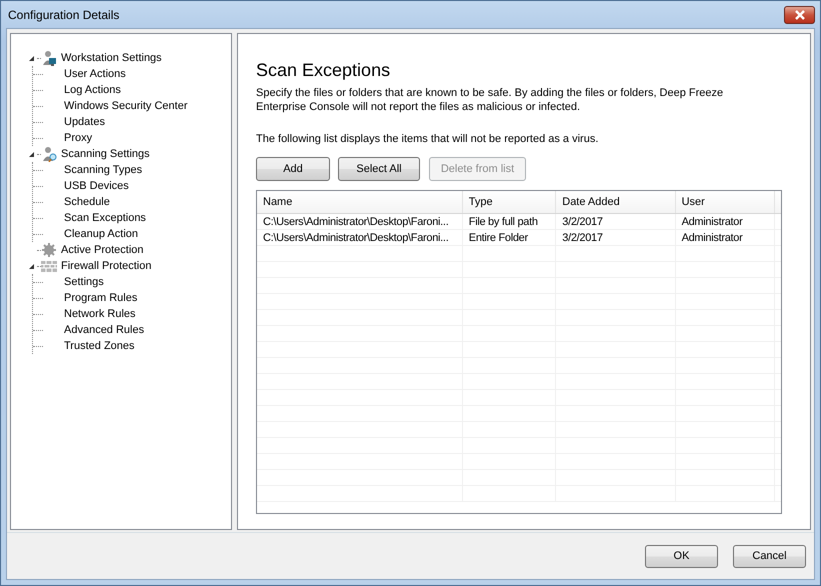 Image resolution: width=821 pixels, height=586 pixels. What do you see at coordinates (84, 282) in the screenshot?
I see `tree-item: Settings` at bounding box center [84, 282].